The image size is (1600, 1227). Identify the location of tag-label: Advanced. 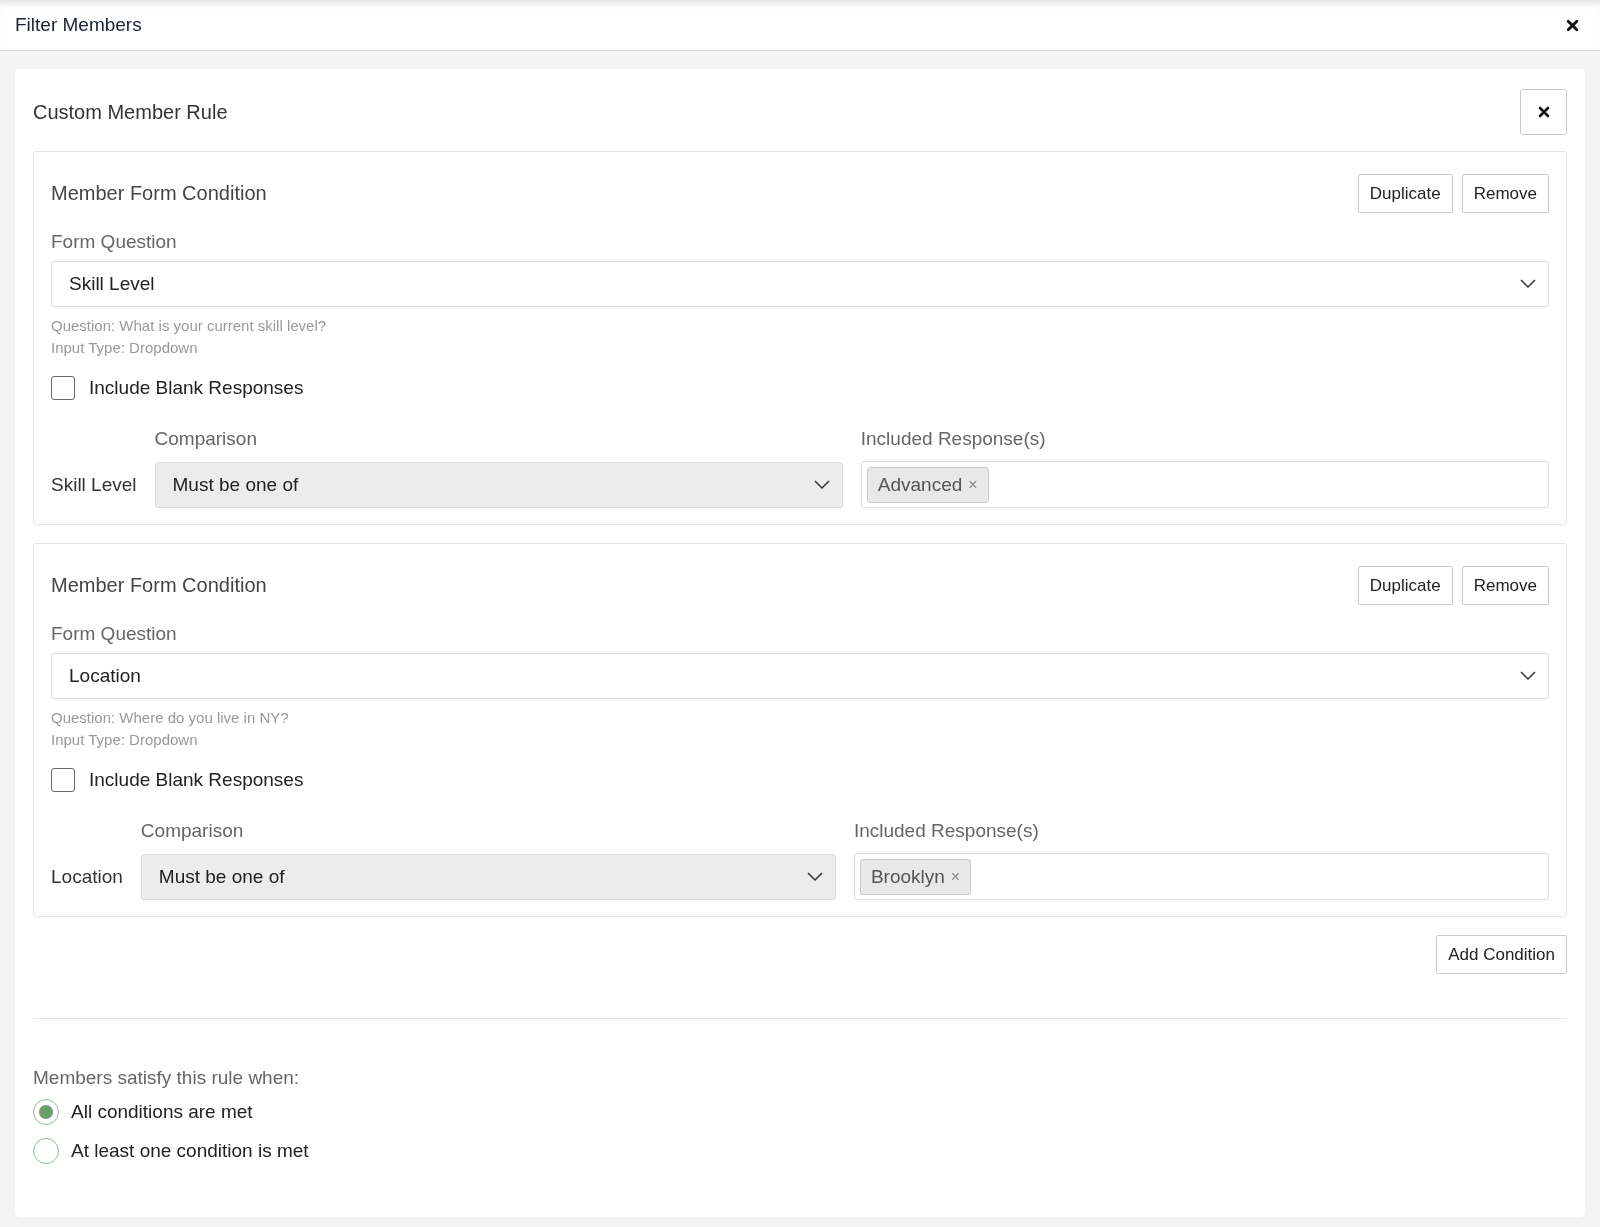
(920, 484).